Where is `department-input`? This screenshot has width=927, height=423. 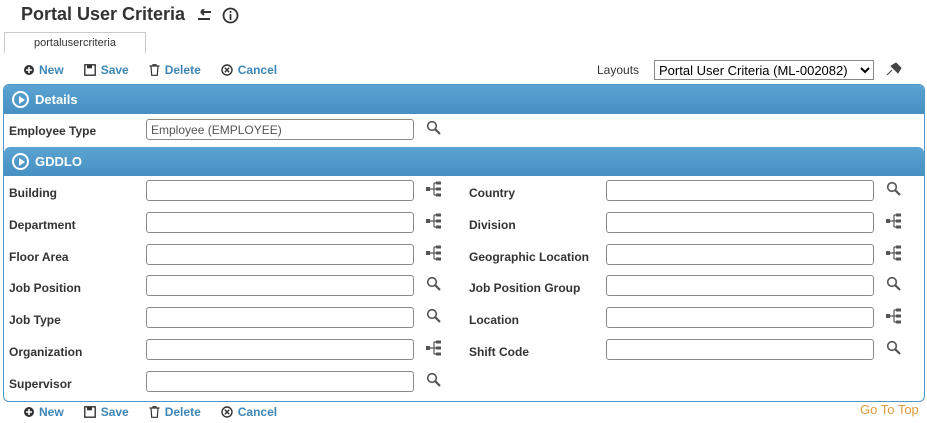 department-input is located at coordinates (280, 222).